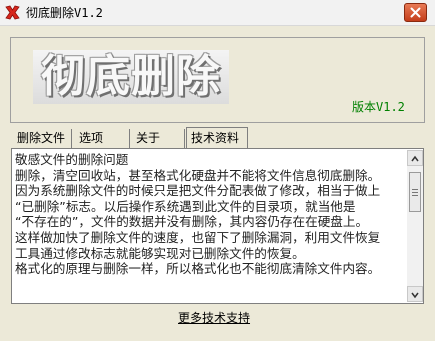 The image size is (435, 341). I want to click on app-logo: 彻底删除, so click(131, 77).